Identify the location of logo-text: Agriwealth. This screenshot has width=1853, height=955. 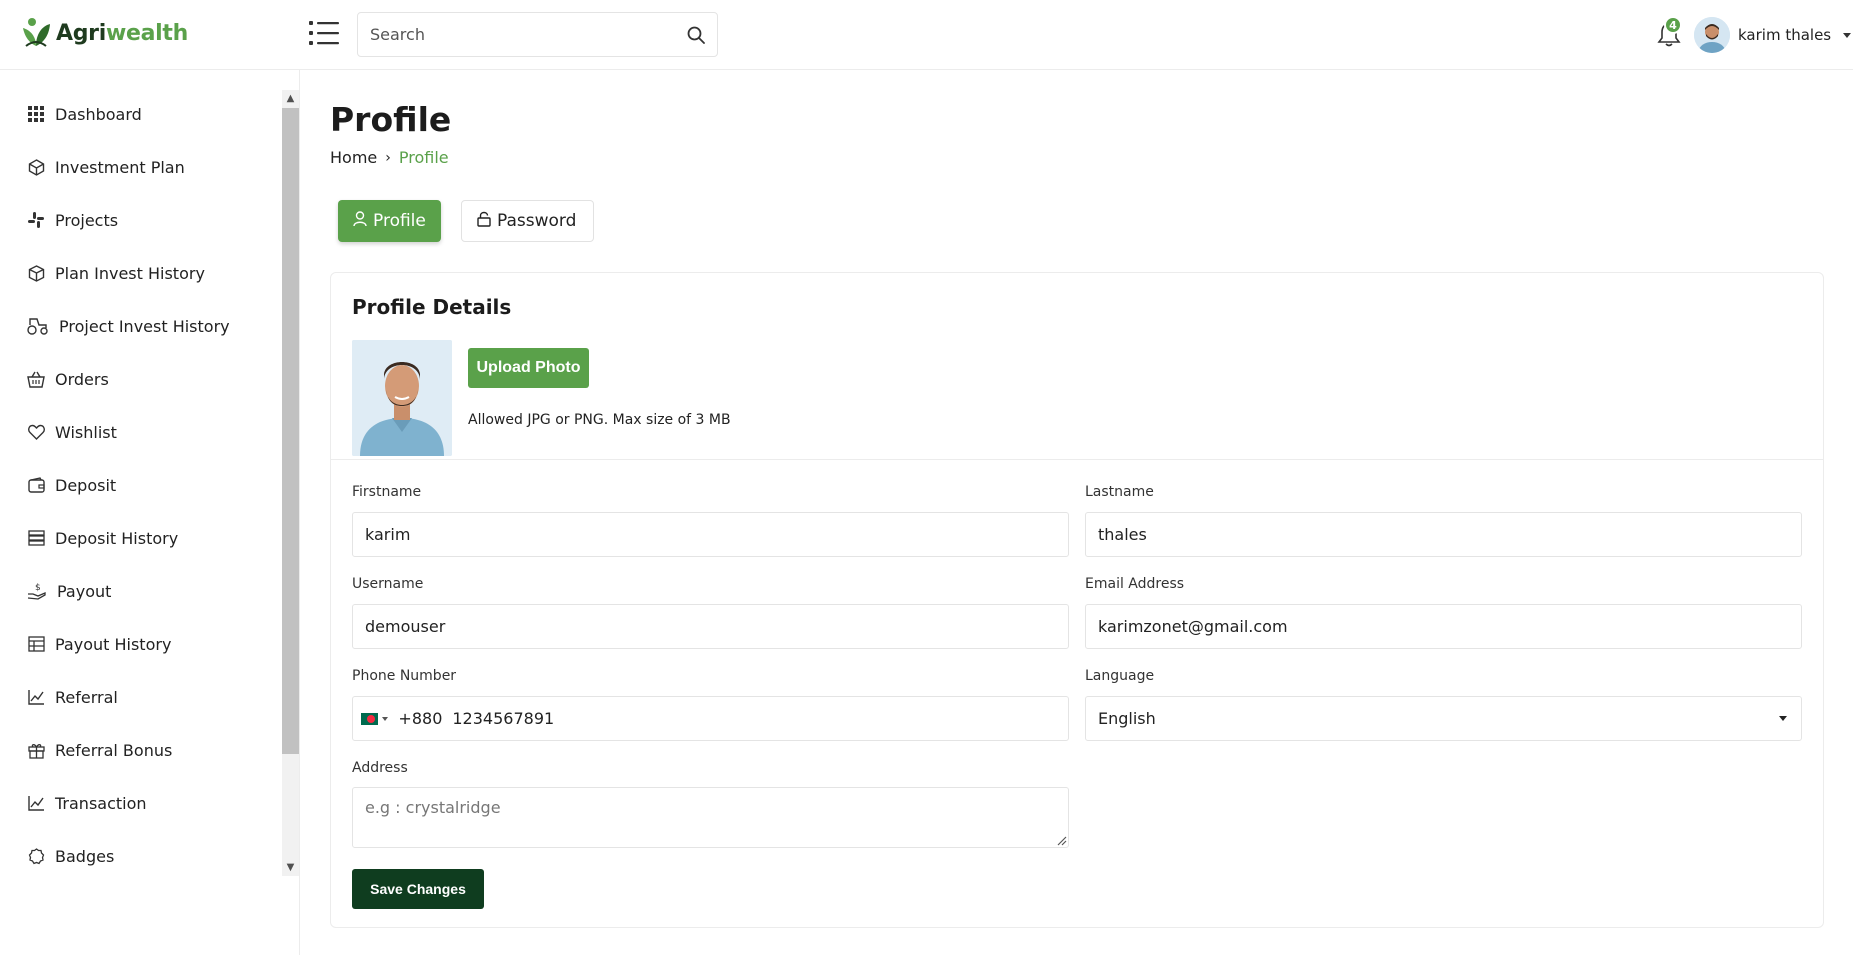
(122, 33).